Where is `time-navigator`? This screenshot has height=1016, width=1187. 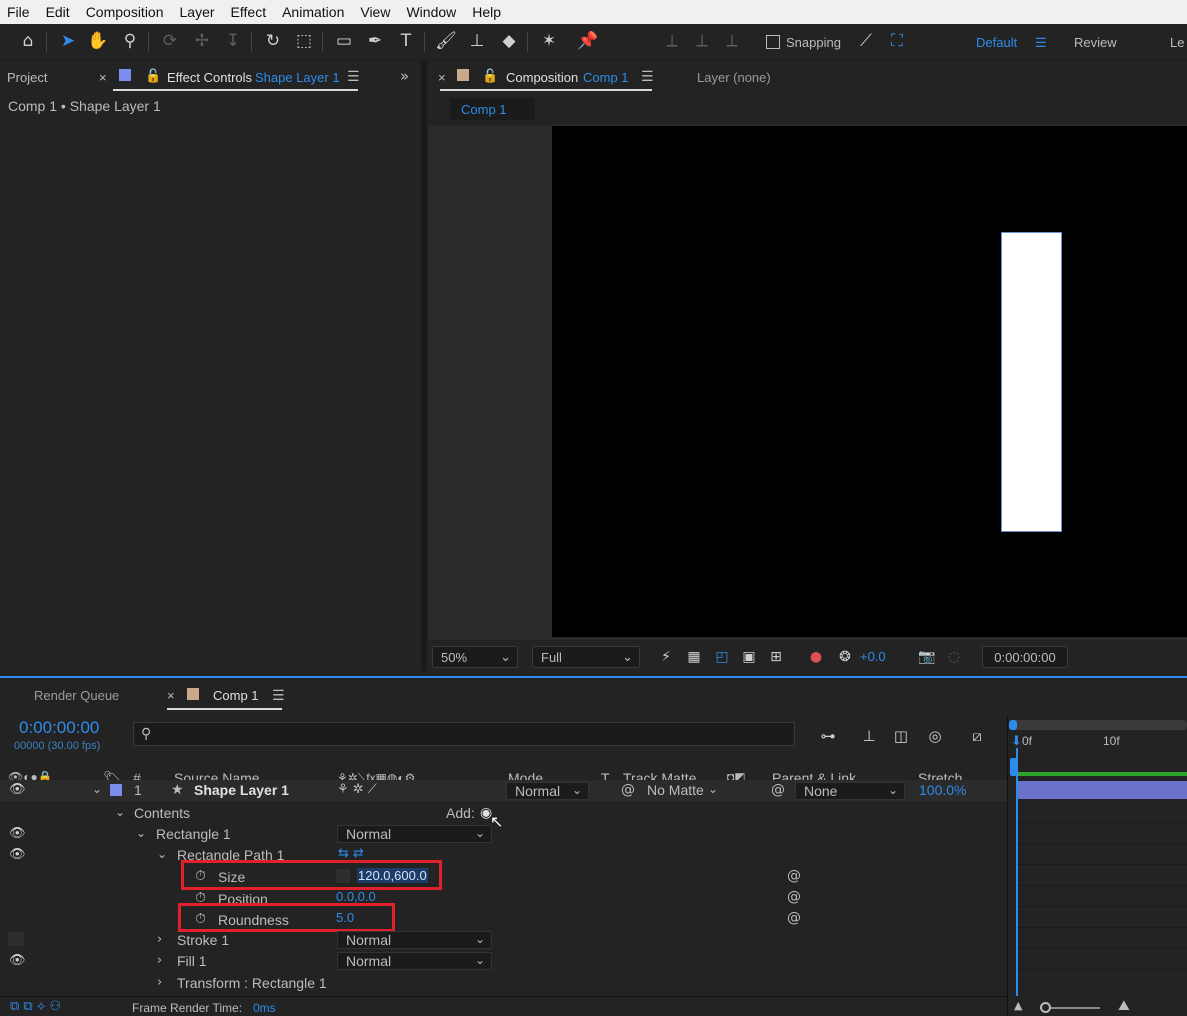
time-navigator is located at coordinates (1098, 725).